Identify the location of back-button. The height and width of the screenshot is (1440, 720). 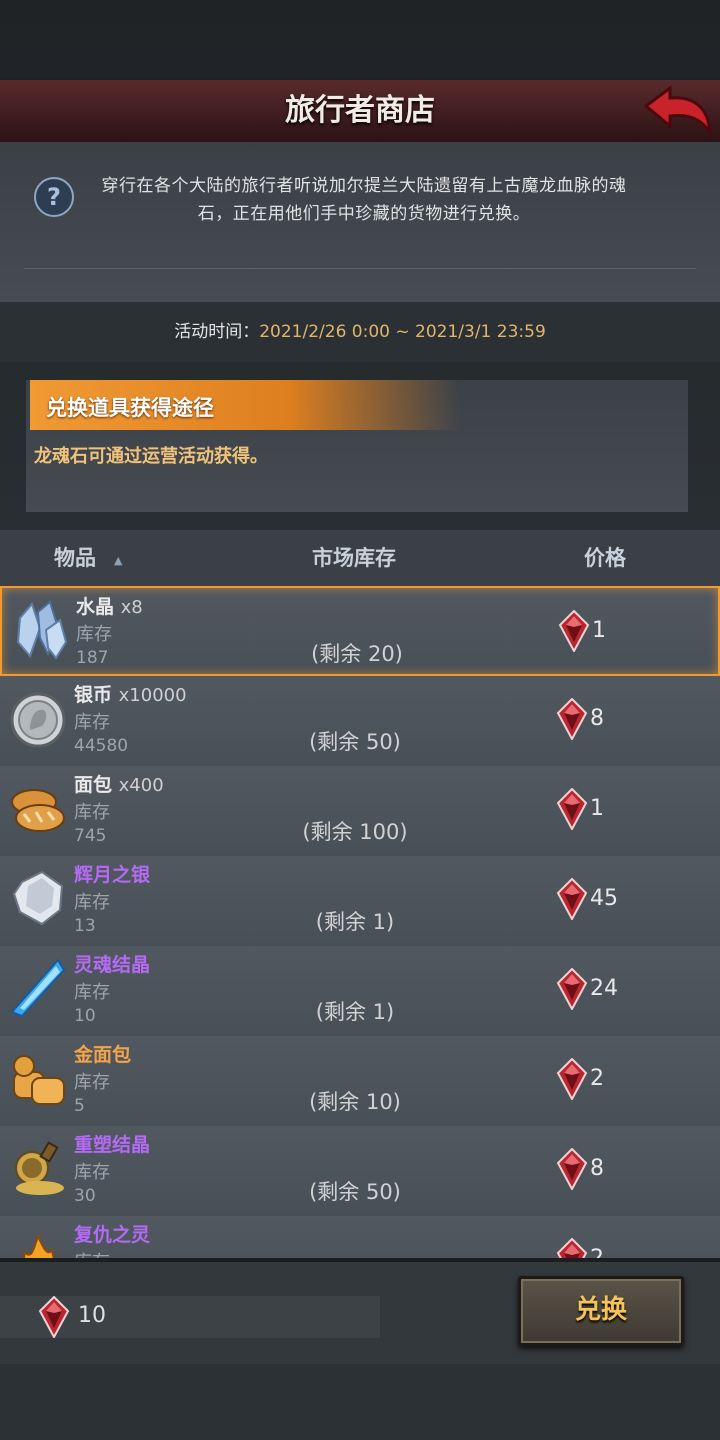
(677, 110).